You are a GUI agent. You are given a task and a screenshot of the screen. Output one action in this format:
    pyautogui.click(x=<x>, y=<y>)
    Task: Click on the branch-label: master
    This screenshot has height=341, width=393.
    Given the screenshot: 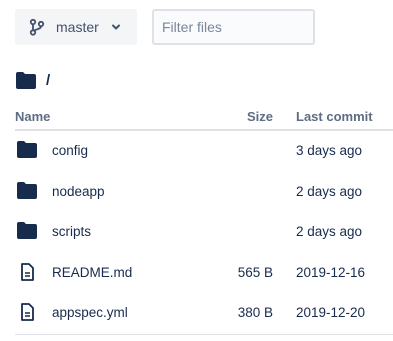 What is the action you would take?
    pyautogui.click(x=77, y=27)
    